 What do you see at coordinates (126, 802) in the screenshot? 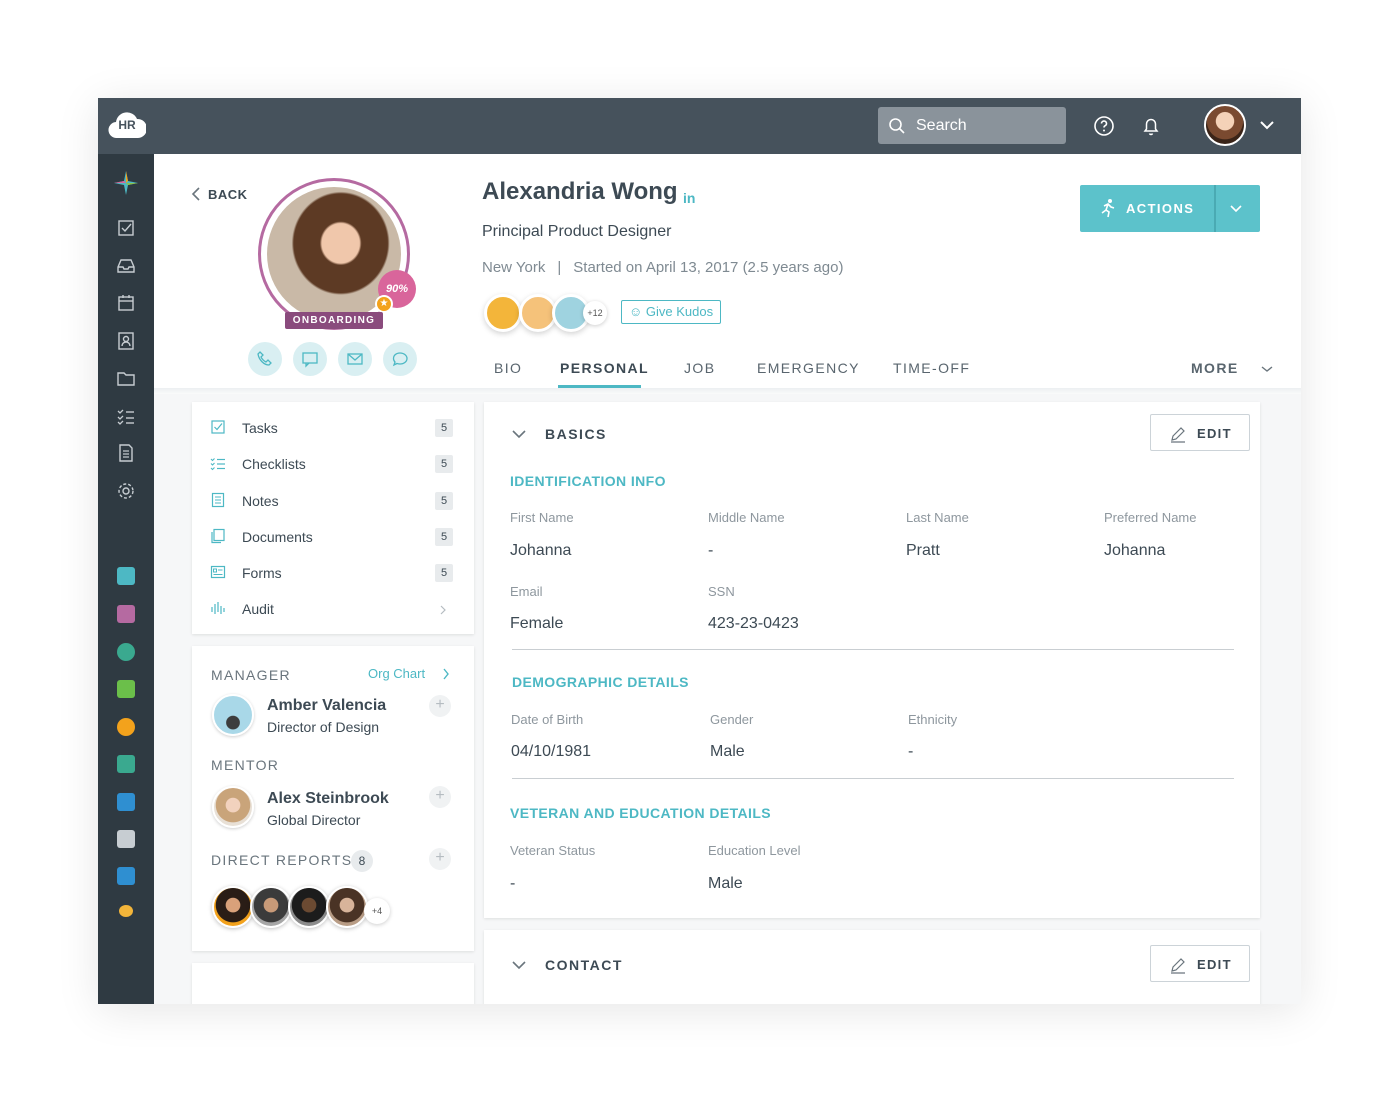
I see `app-search-doc-icon` at bounding box center [126, 802].